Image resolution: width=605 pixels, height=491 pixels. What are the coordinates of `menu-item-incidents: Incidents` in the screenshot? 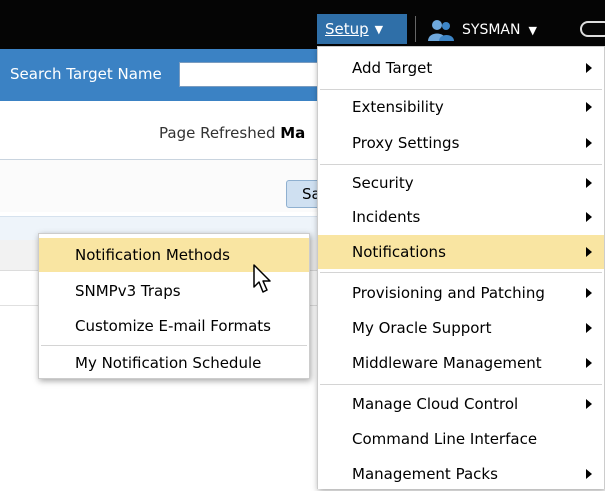 It's located at (461, 217).